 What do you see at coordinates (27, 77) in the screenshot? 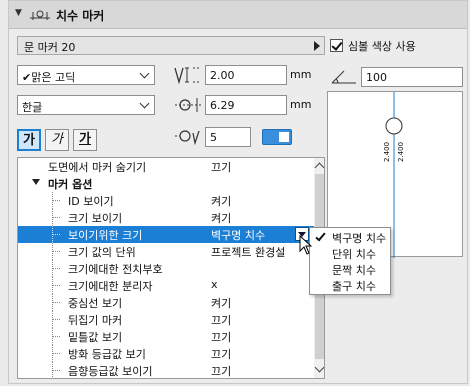
I see `checkmark-icon: ✔` at bounding box center [27, 77].